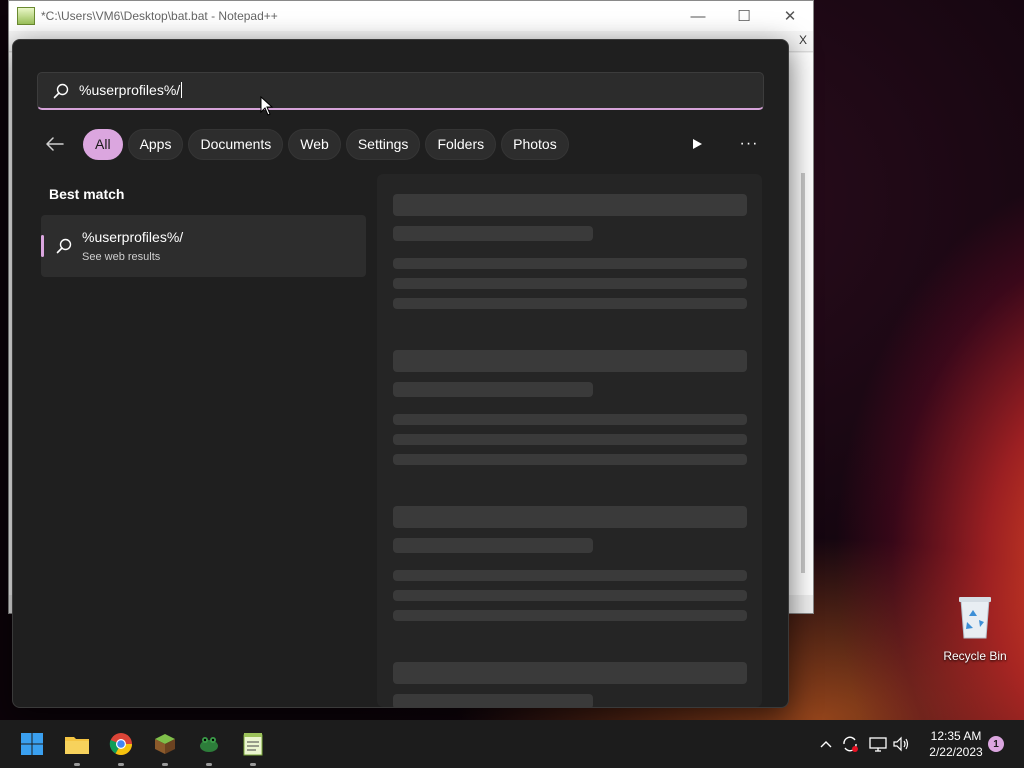  I want to click on clock-date: 2/22/2023, so click(956, 752).